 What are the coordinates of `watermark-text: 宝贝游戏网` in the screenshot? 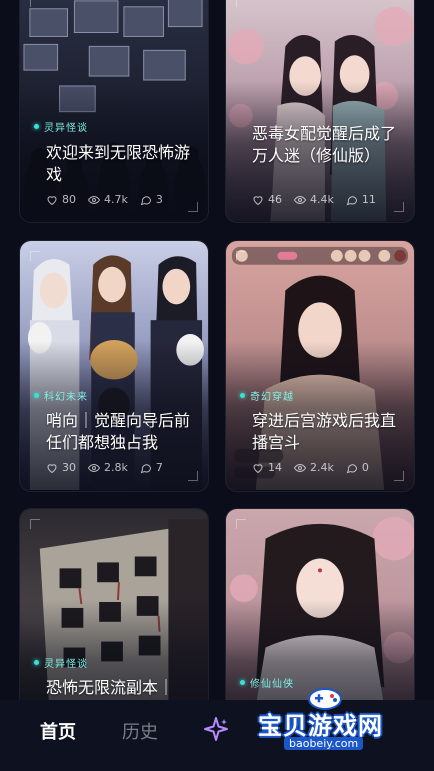 It's located at (320, 726).